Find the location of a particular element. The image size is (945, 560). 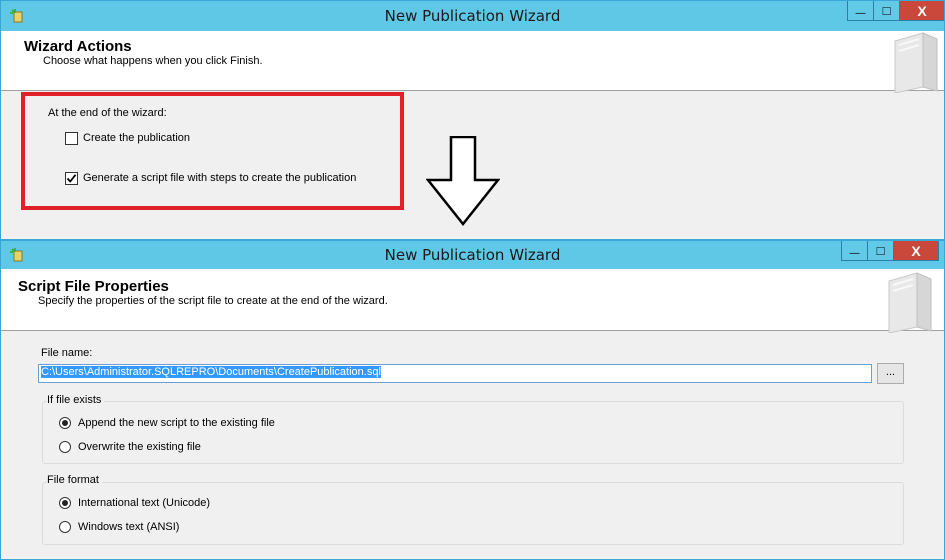

highlight-box is located at coordinates (212, 151).